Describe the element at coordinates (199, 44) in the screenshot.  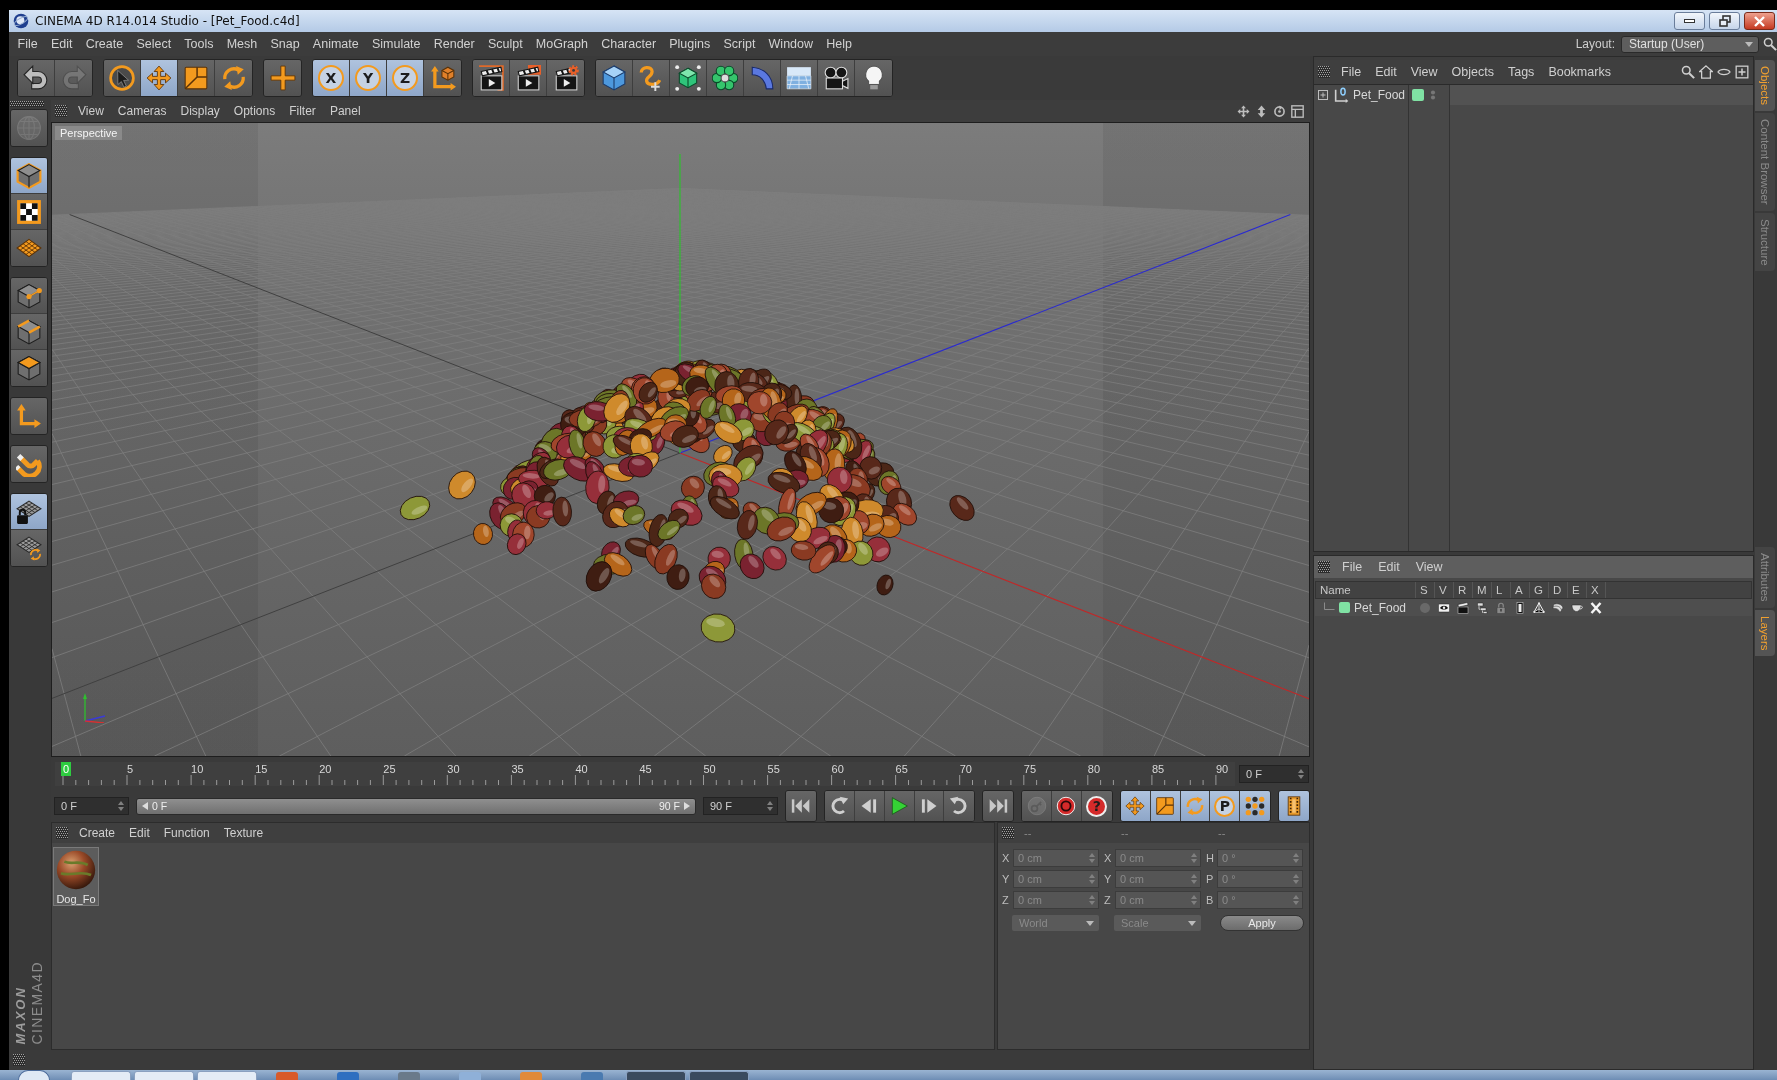
I see `menu-item: Tools` at that location.